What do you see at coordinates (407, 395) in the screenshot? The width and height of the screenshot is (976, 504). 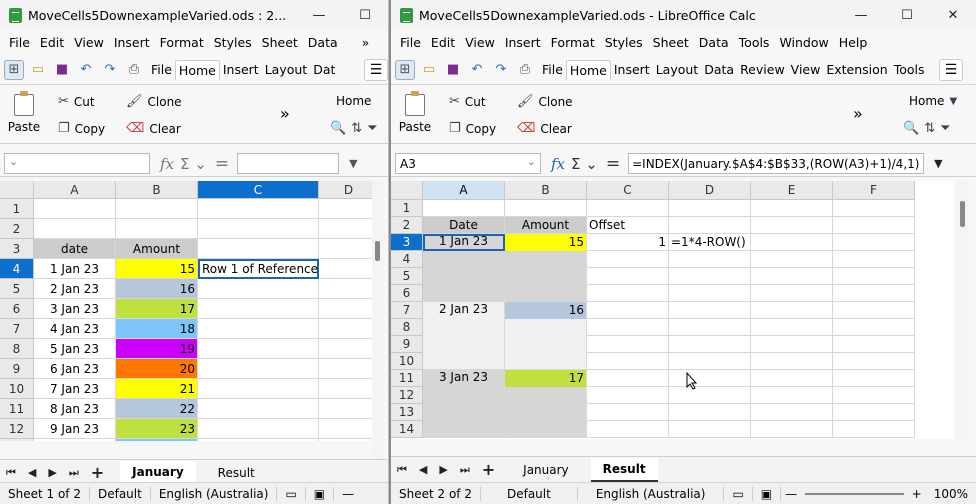 I see `row-header-12: 12` at bounding box center [407, 395].